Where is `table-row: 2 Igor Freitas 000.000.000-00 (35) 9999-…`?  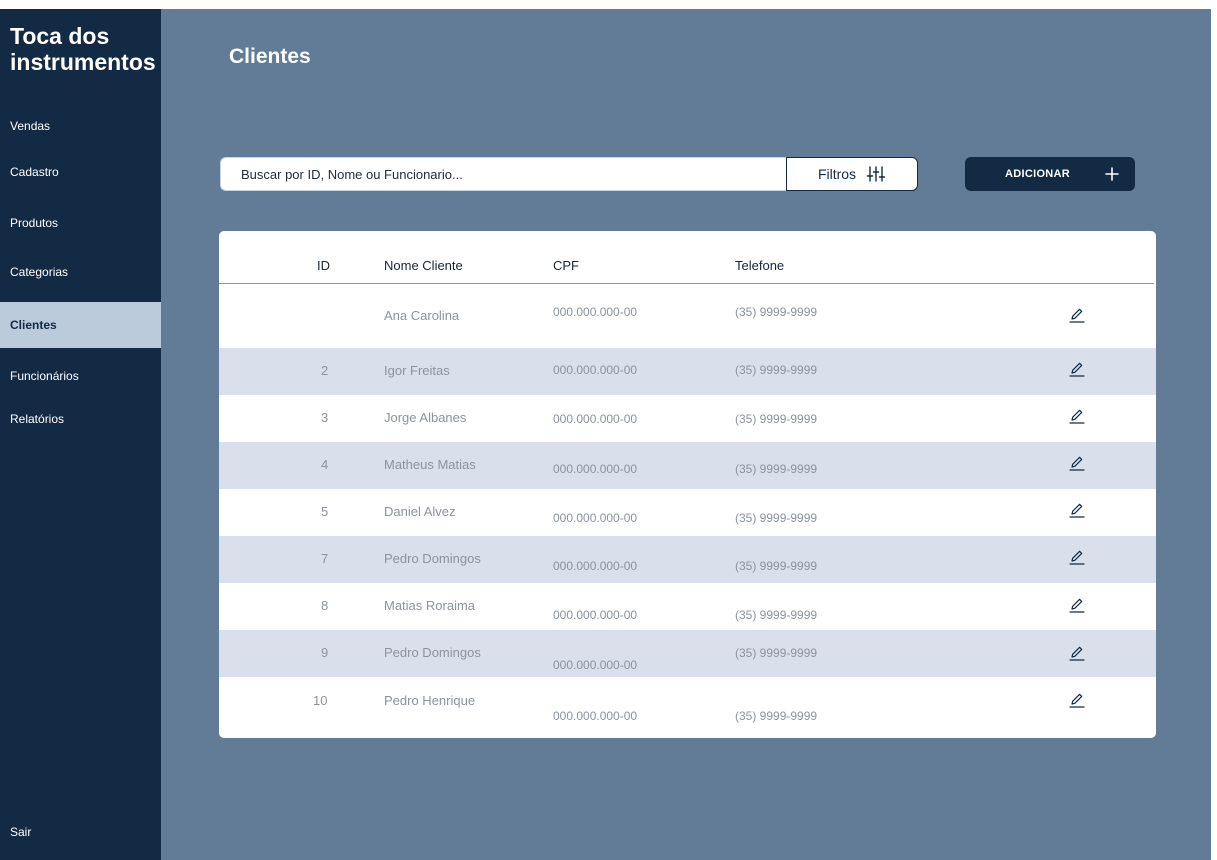
table-row: 2 Igor Freitas 000.000.000-00 (35) 9999-… is located at coordinates (687, 371).